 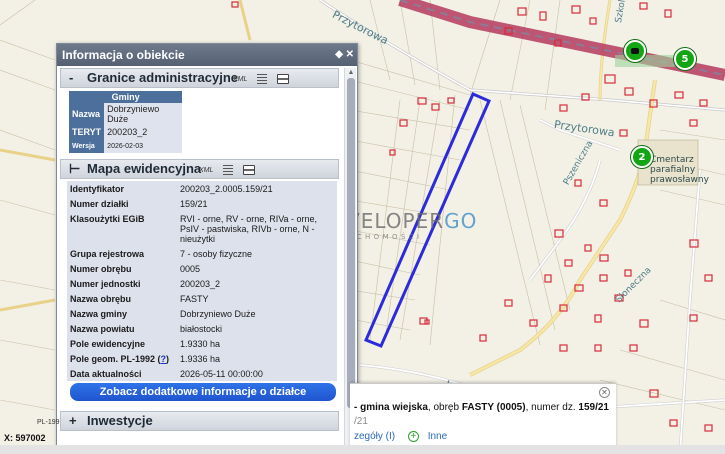 What do you see at coordinates (391, 407) in the screenshot?
I see `popup-gmina: - gmina wiejska` at bounding box center [391, 407].